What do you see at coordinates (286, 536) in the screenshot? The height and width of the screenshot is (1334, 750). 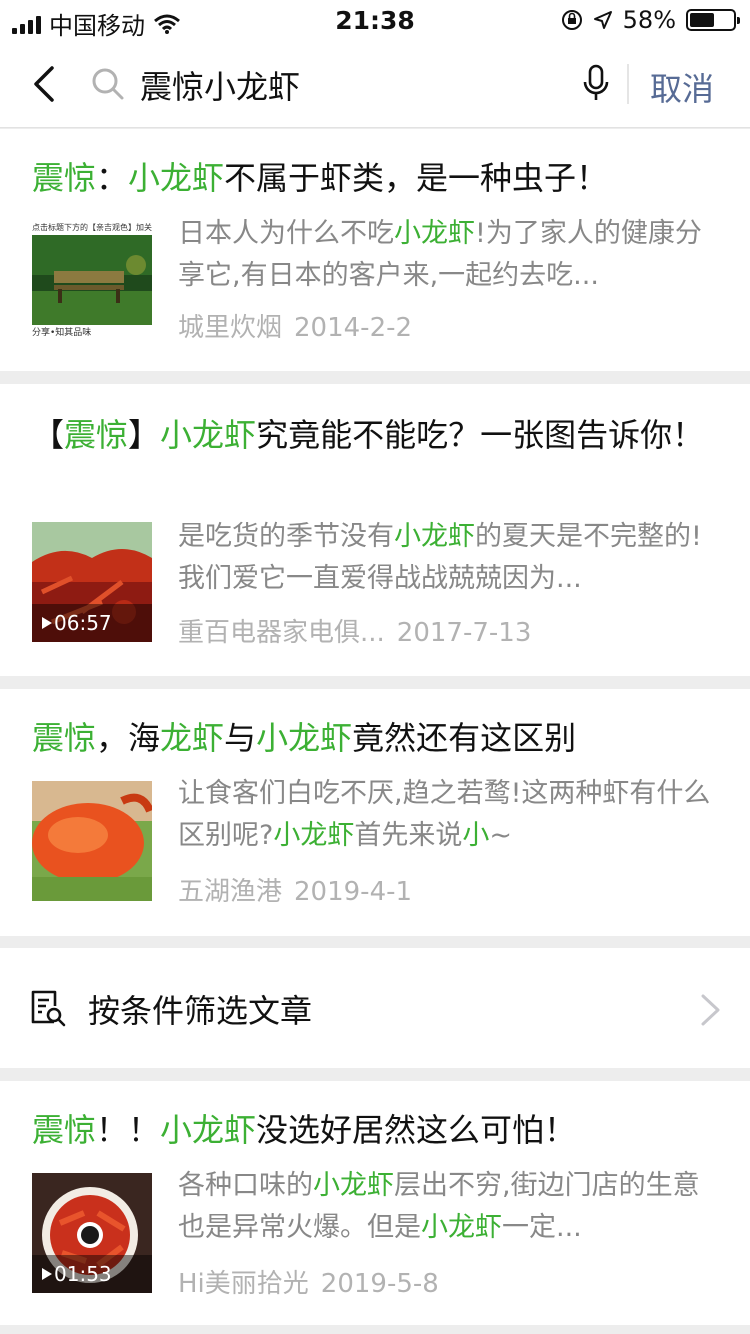 I see `text-fragment: 是吃货的季节没有` at bounding box center [286, 536].